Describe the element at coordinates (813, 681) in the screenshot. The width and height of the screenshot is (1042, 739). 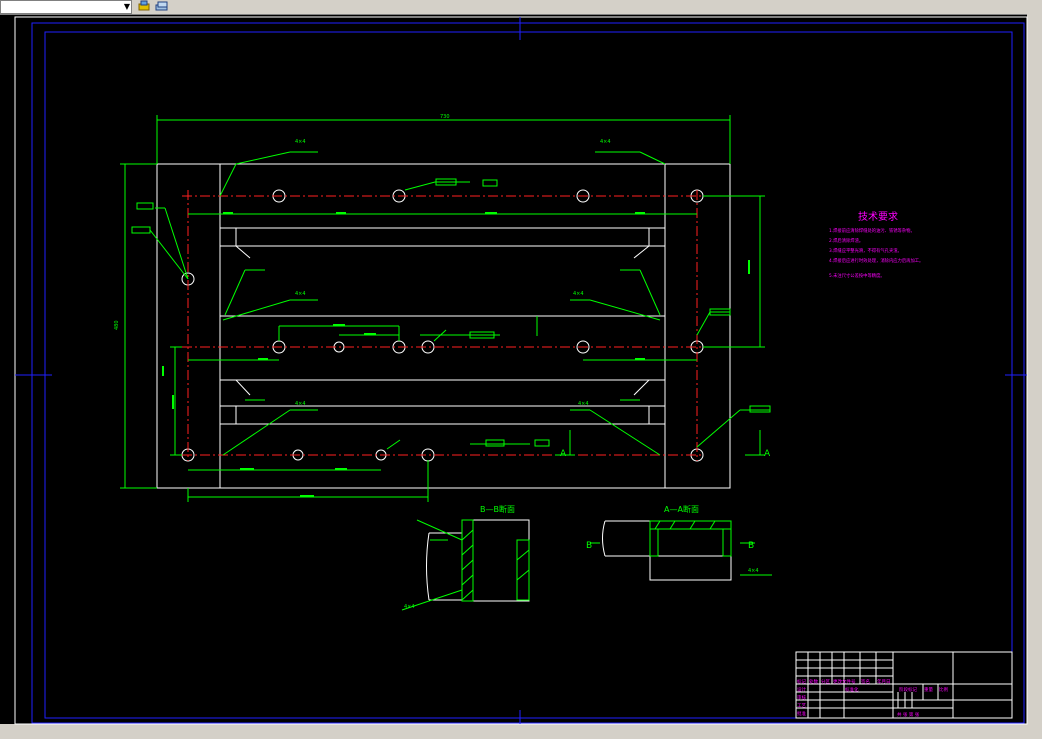
I see `title-cell: 处数` at that location.